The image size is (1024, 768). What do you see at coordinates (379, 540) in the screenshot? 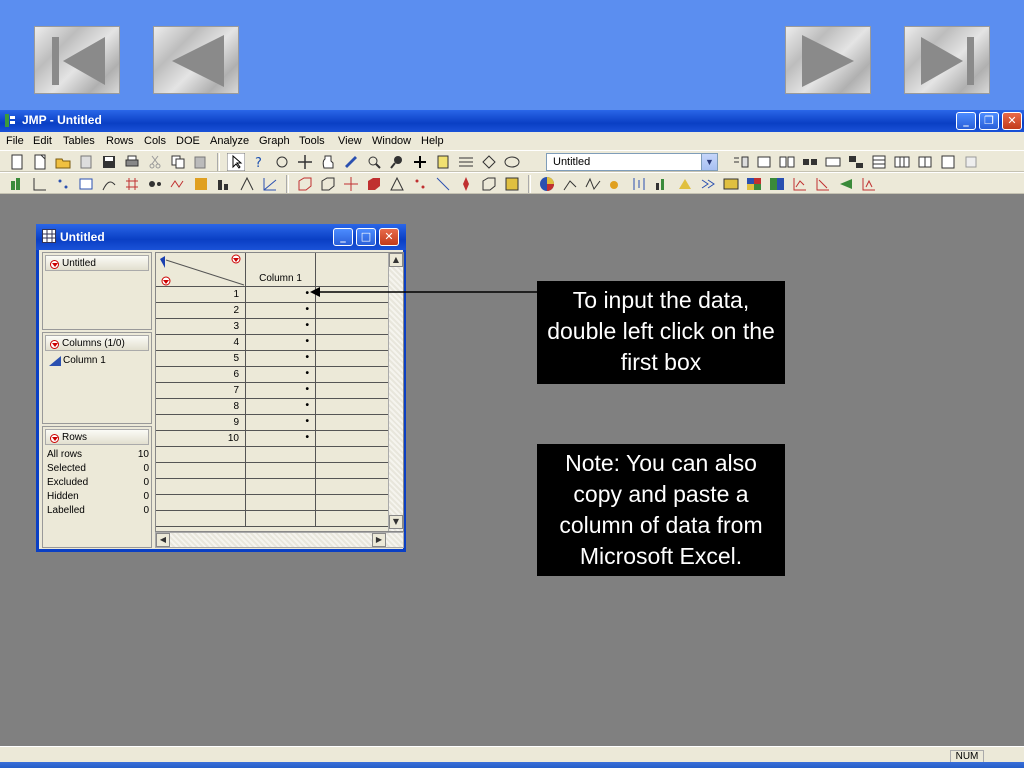
I see `scroll-right-icon: ▶` at bounding box center [379, 540].